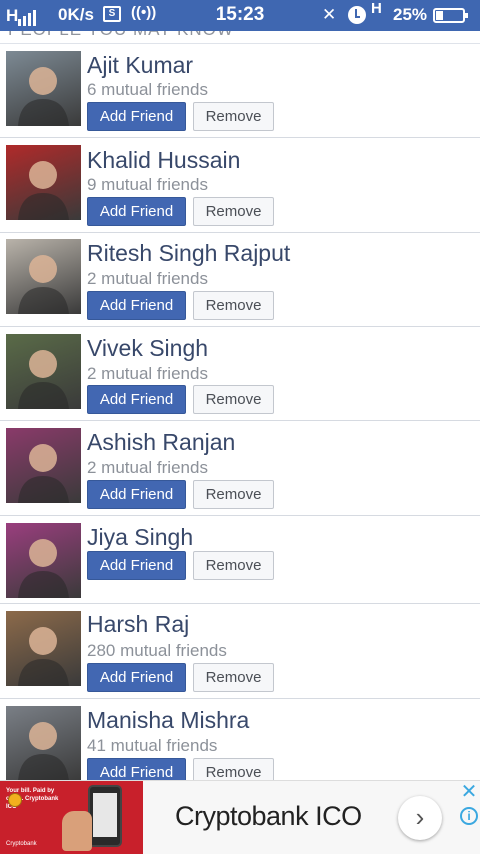  I want to click on person-row: Jiya Singh Add Friend Remove, so click(240, 560).